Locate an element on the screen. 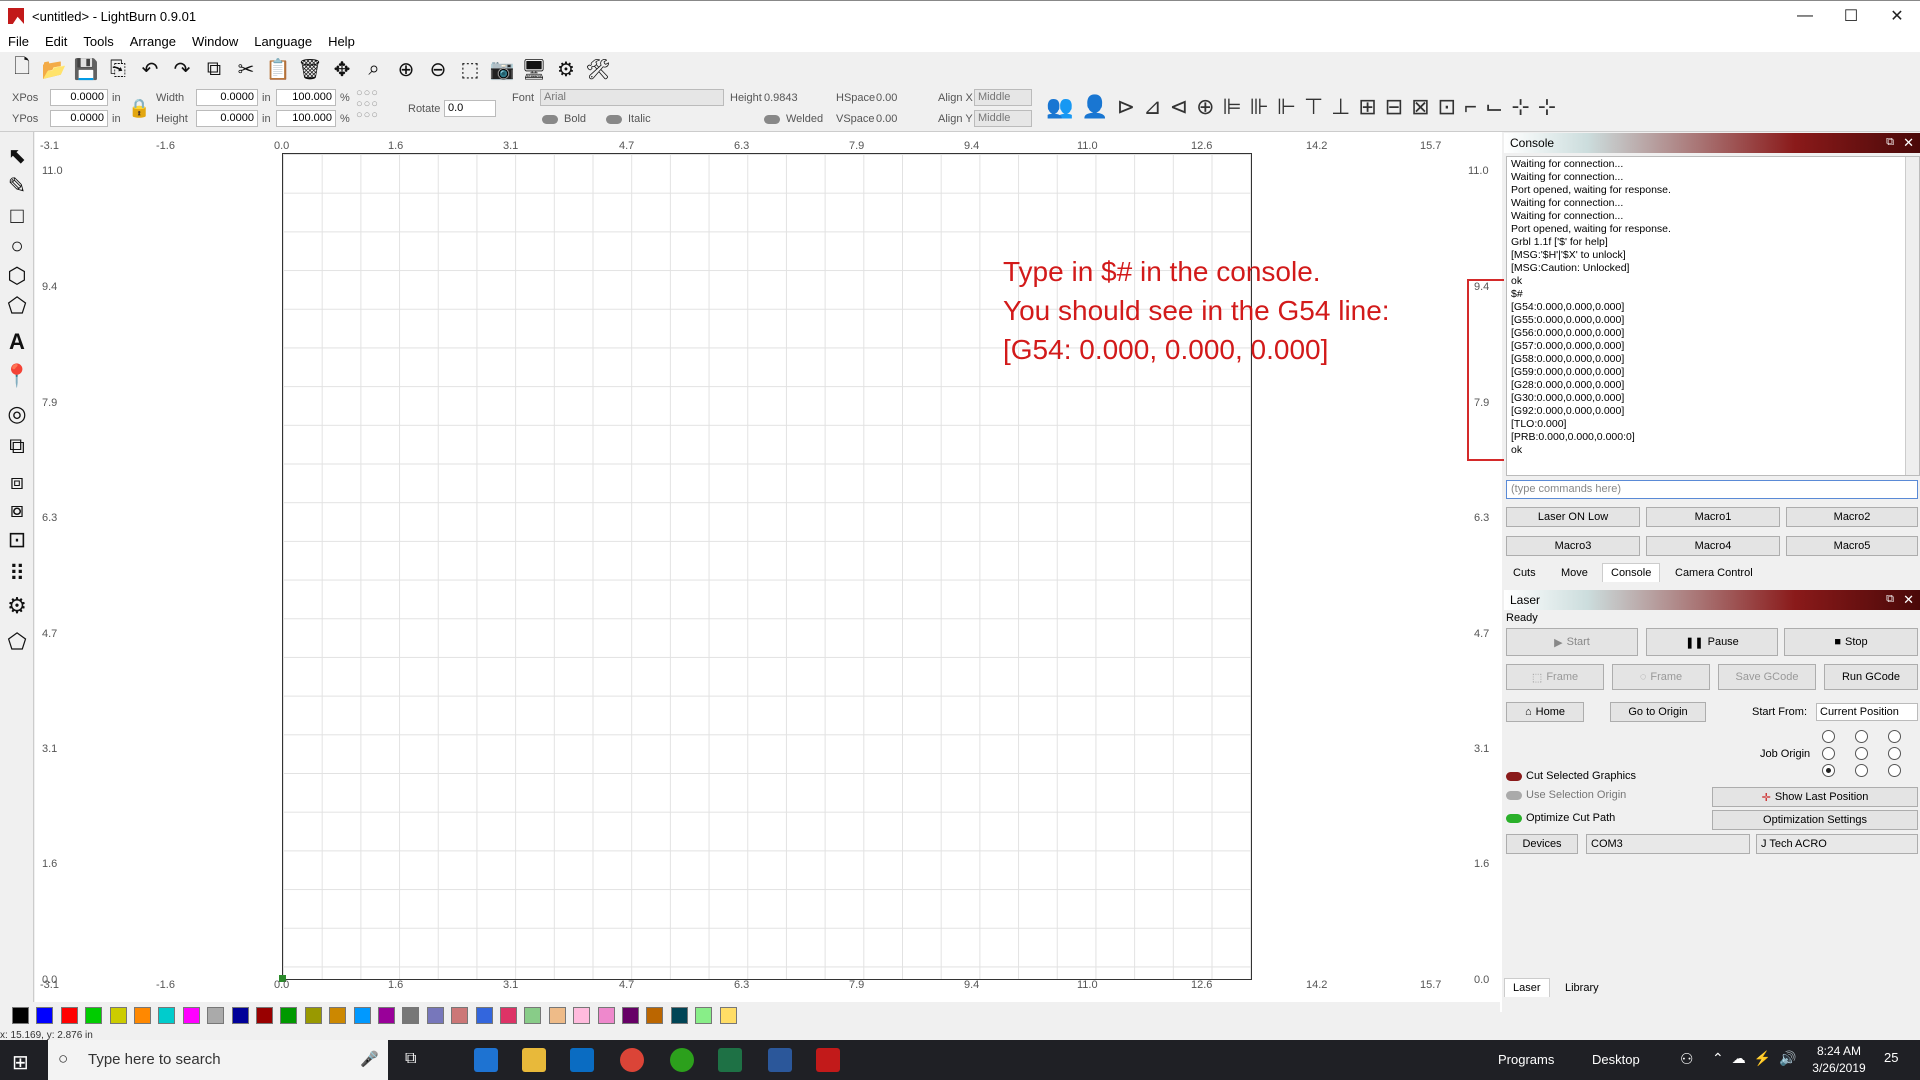 This screenshot has height=1080, width=1920. weld-icon: ⊡ is located at coordinates (17, 540).